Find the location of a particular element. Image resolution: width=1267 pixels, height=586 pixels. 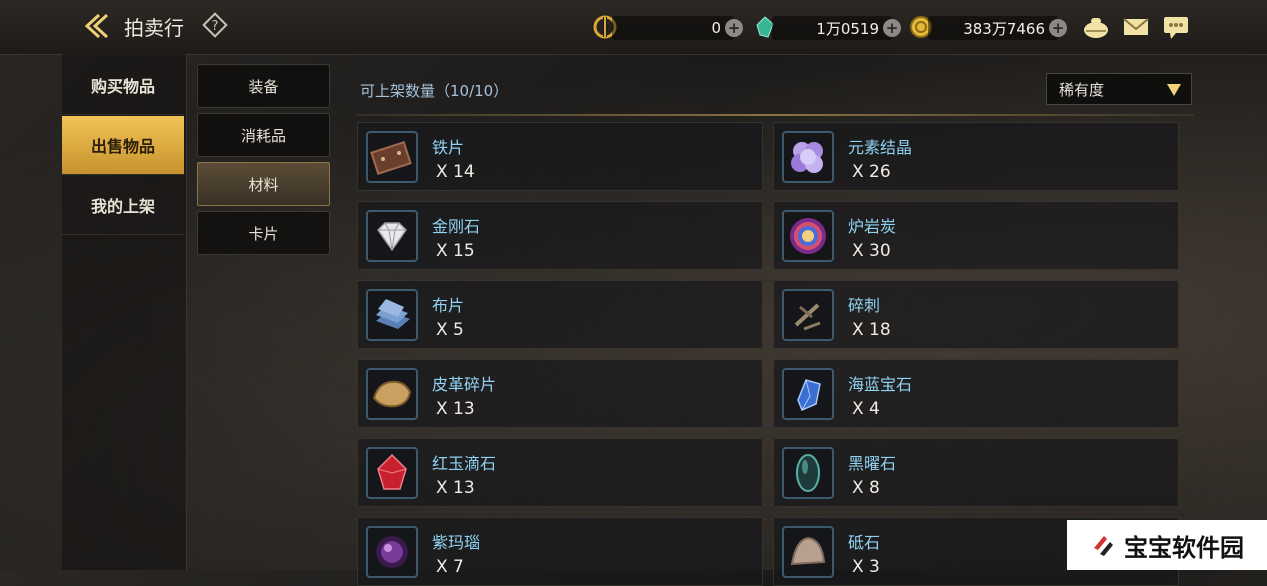

top-bar: 拍卖行 ? 0 + 1万0519 + 383万7466 + is located at coordinates (633, 27).